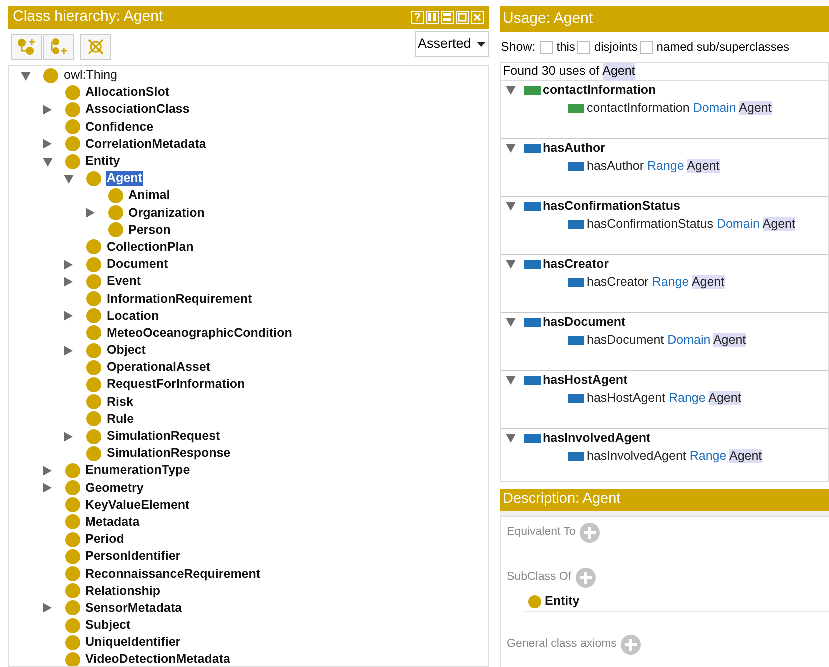 The image size is (829, 667). Describe the element at coordinates (679, 108) in the screenshot. I see `axiom-text: contactInformation Domain Agent` at that location.